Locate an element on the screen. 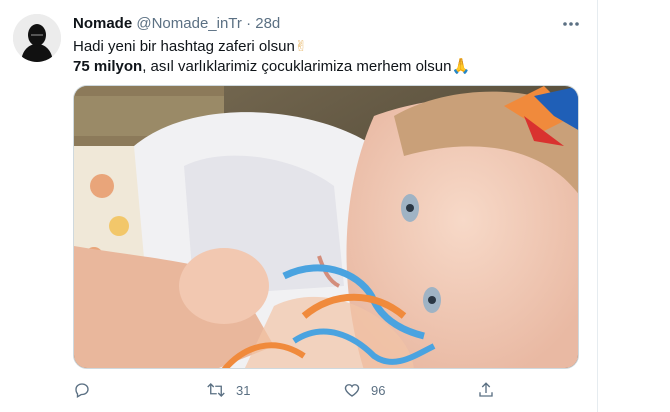 The width and height of the screenshot is (670, 412). share-button is located at coordinates (486, 390).